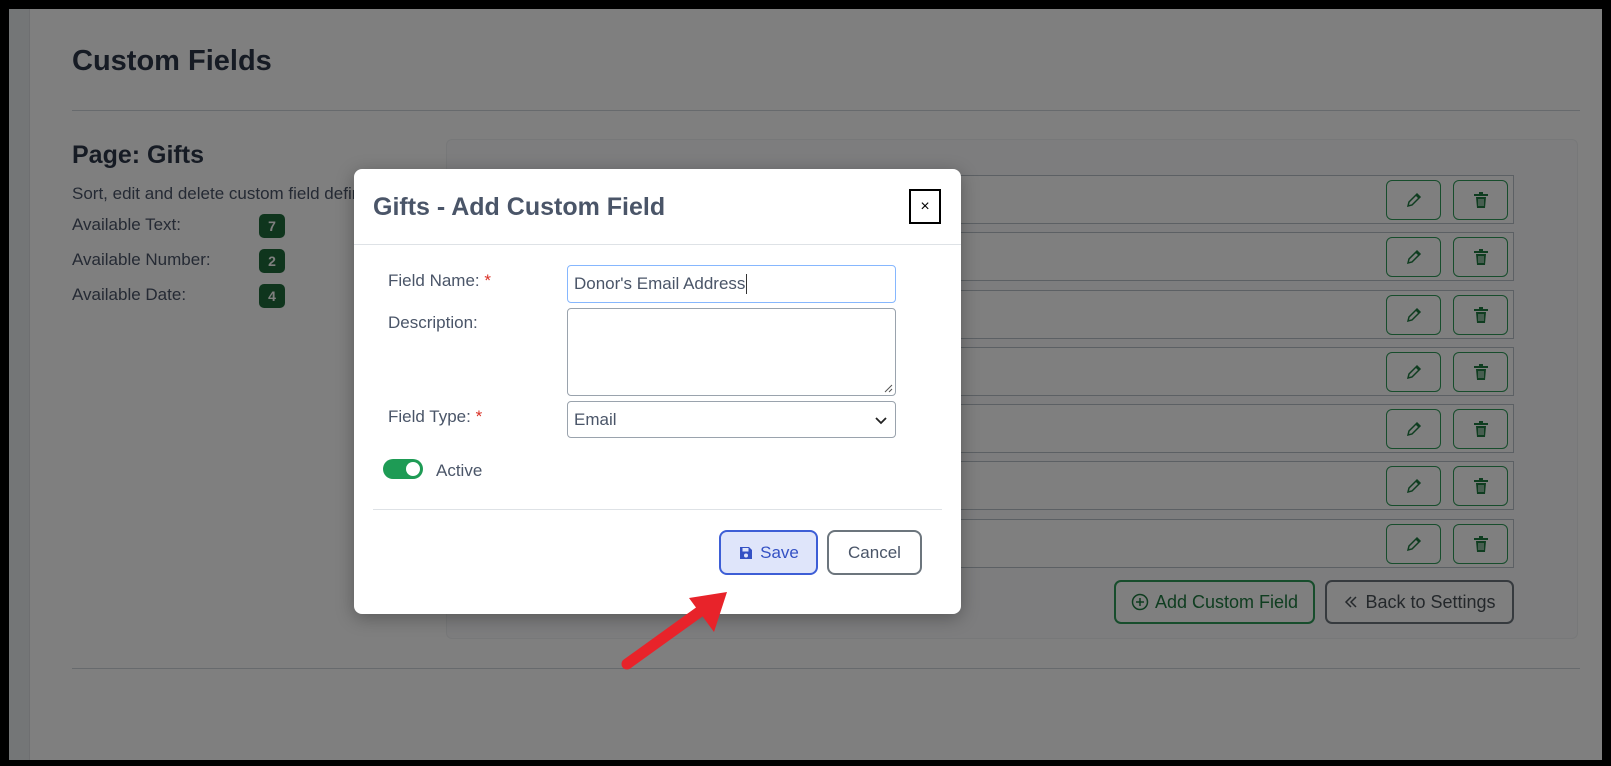  Describe the element at coordinates (746, 552) in the screenshot. I see `floppy-disk-icon` at that location.